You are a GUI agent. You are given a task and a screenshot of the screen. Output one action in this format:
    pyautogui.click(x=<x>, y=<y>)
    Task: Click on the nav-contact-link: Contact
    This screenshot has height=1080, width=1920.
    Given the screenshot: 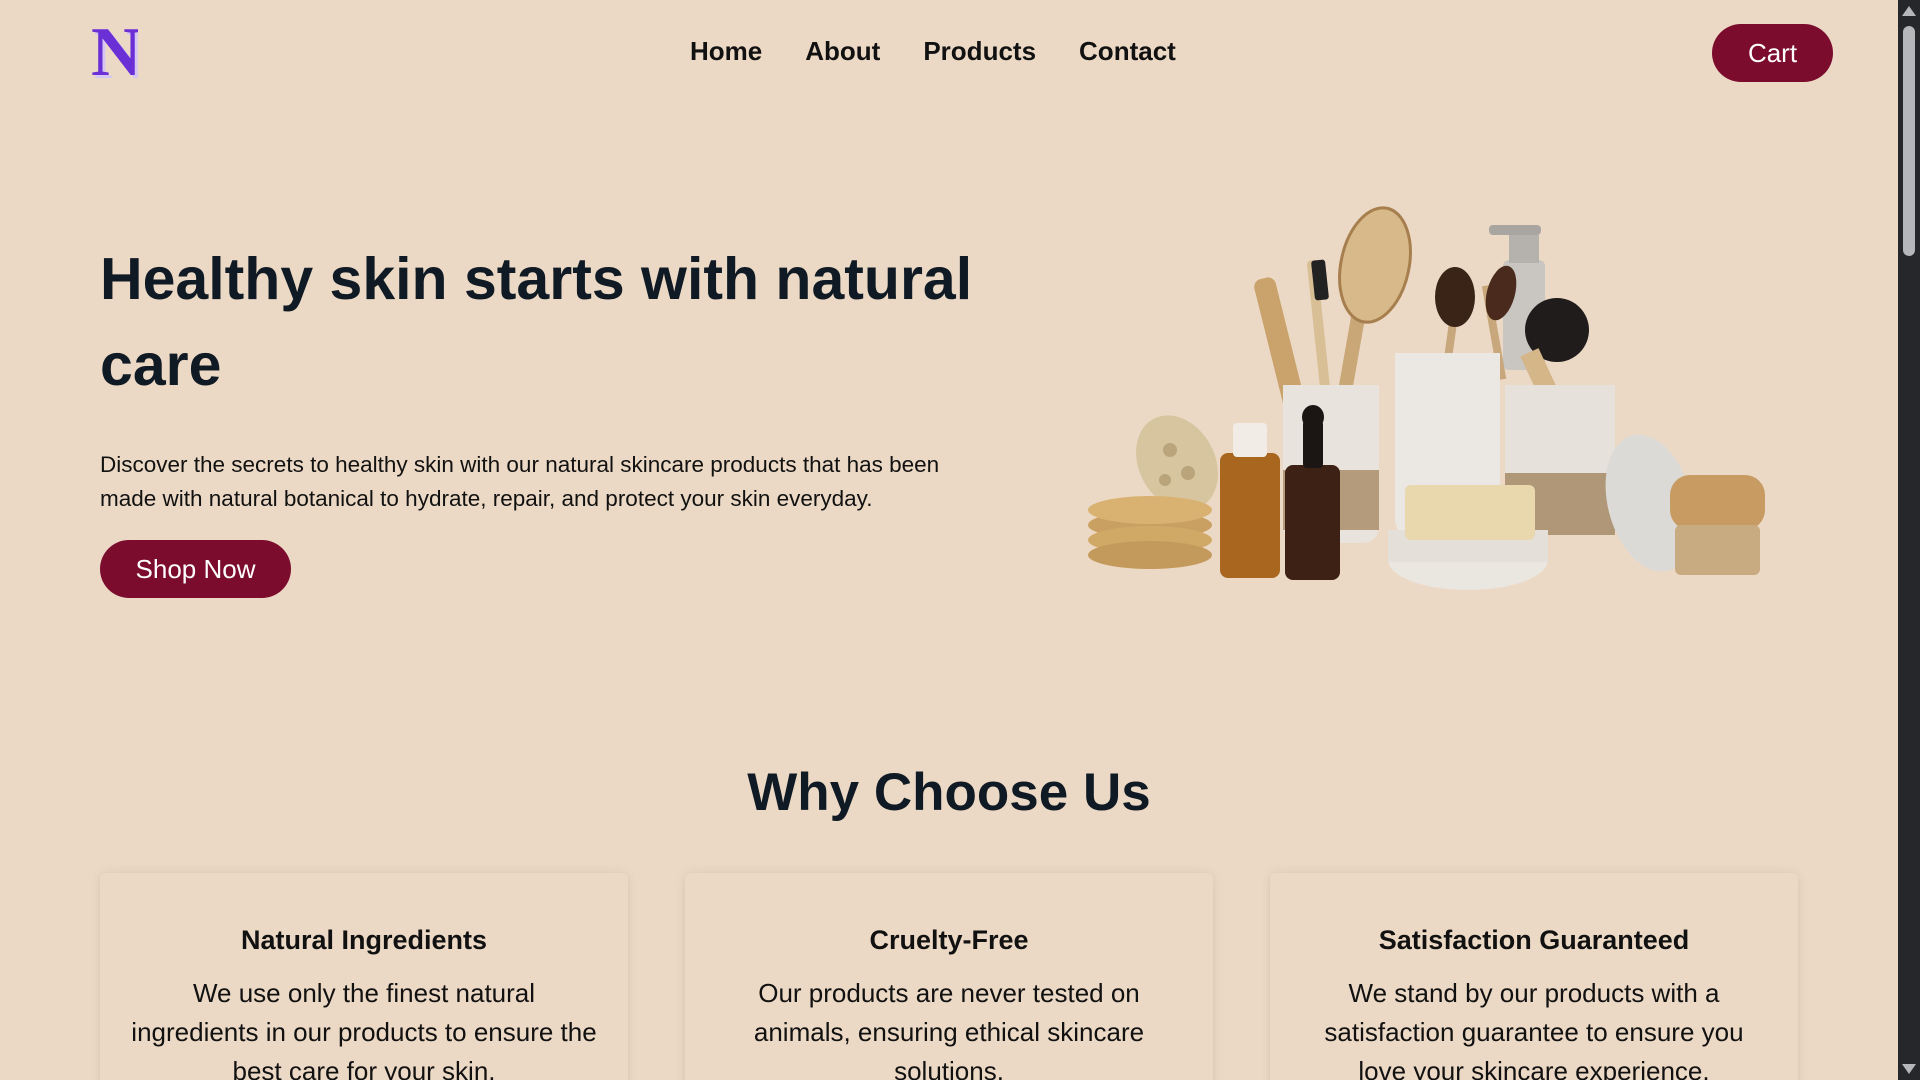 What is the action you would take?
    pyautogui.click(x=1127, y=51)
    